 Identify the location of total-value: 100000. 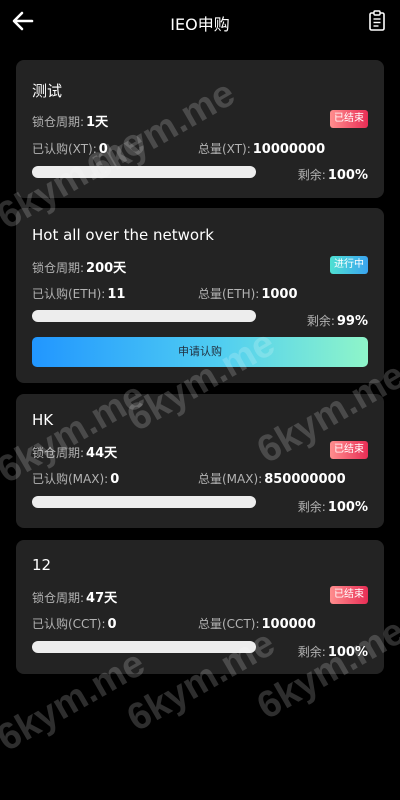
(288, 624).